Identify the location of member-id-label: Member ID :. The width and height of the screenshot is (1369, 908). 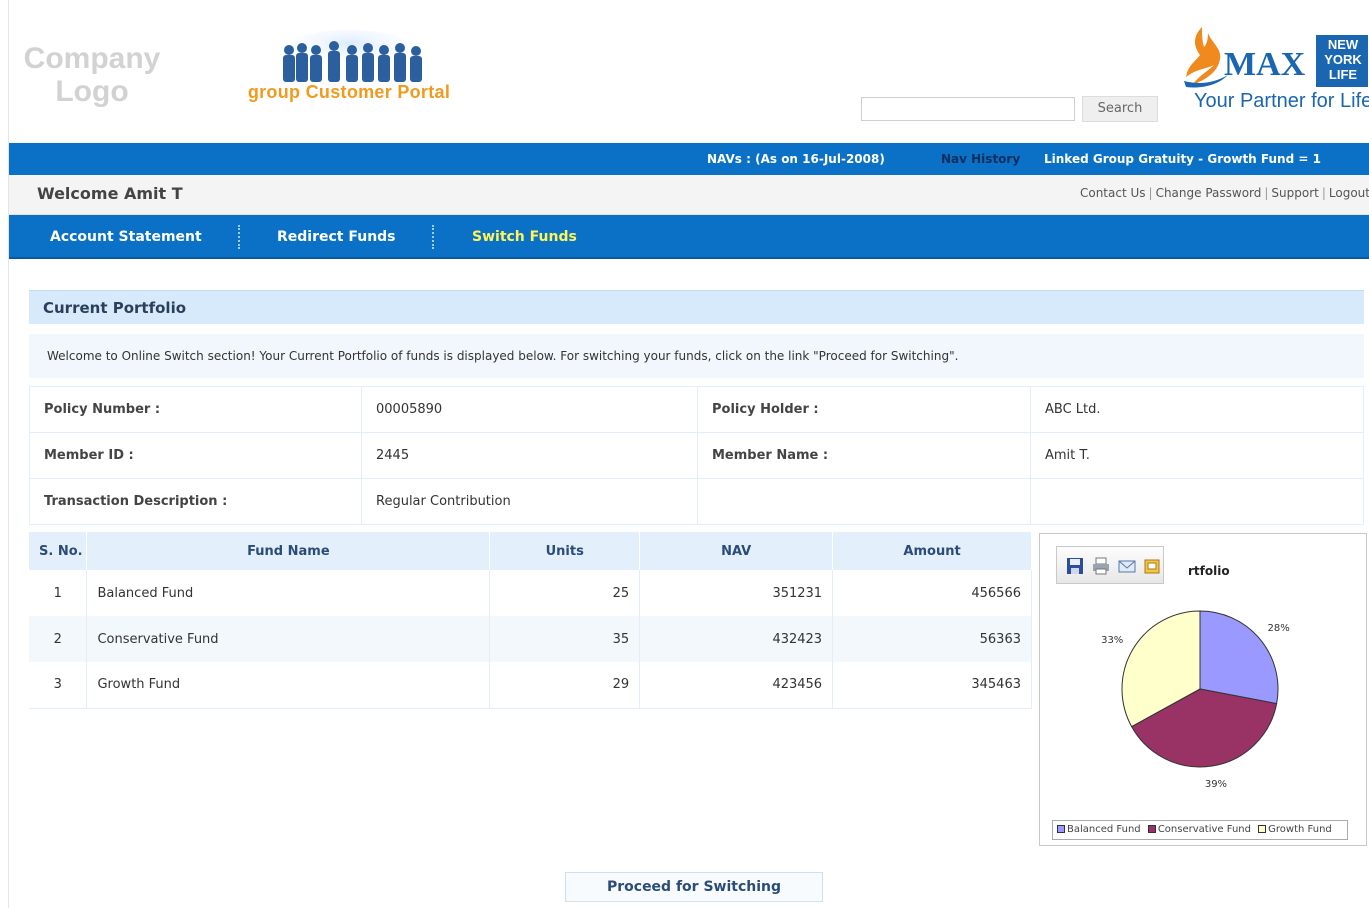
(195, 455).